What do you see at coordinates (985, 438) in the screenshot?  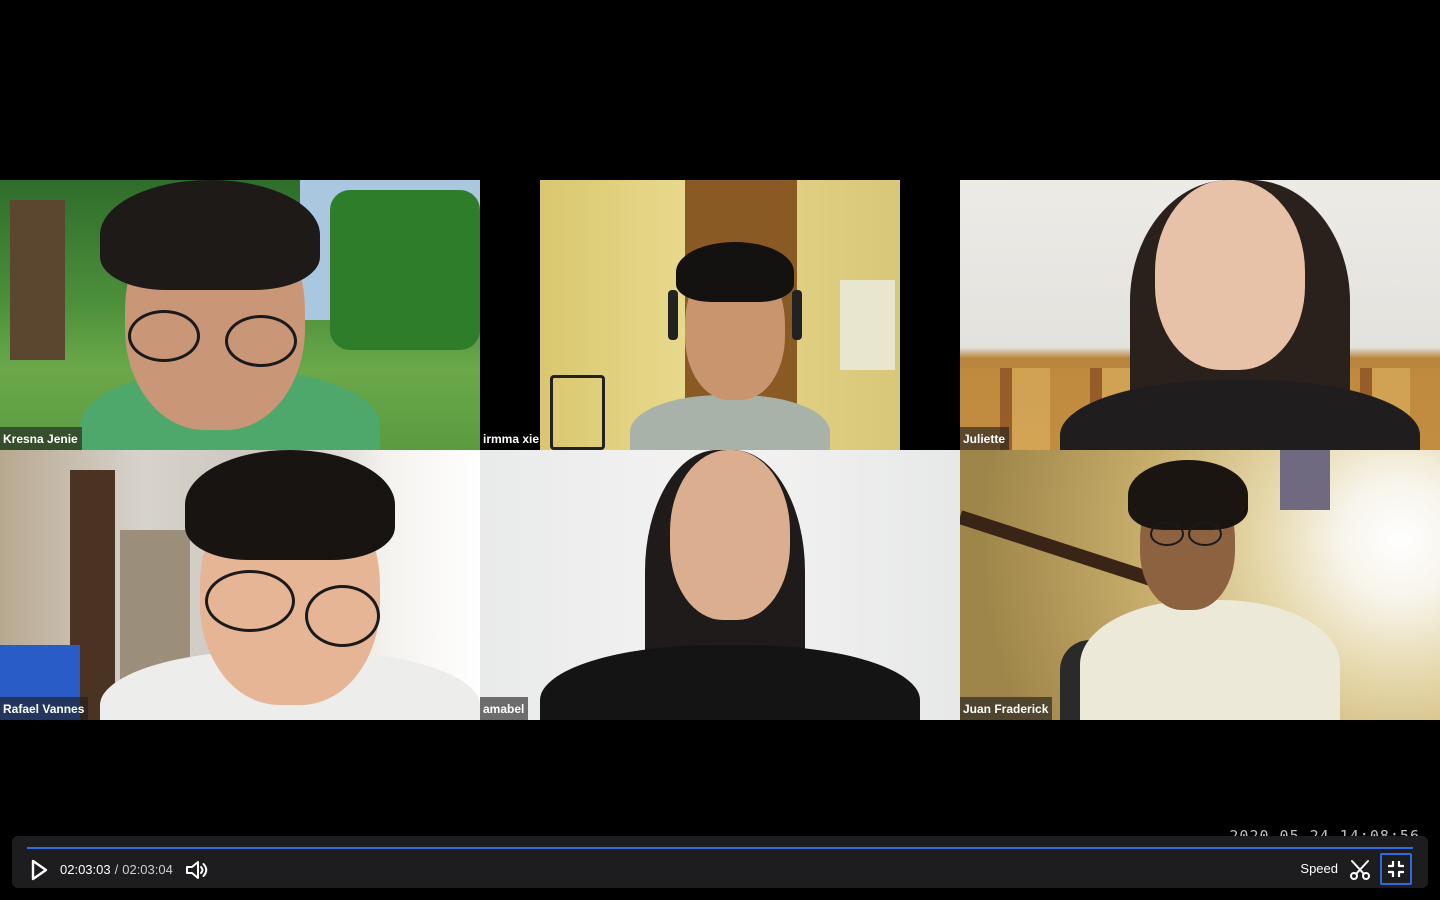 I see `participant-name: Juliette` at bounding box center [985, 438].